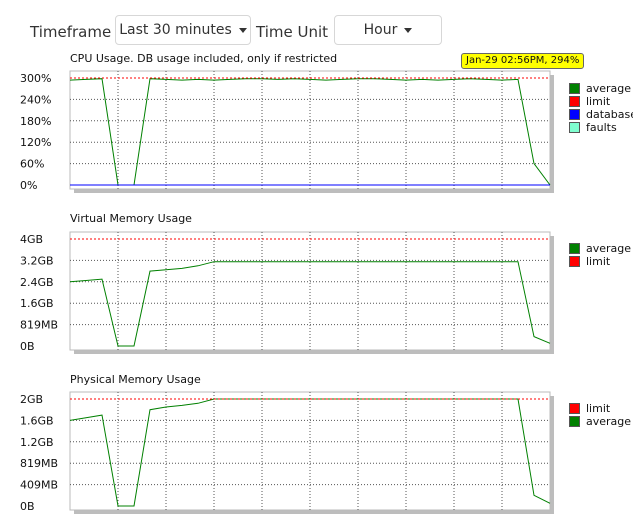  I want to click on virtual-memory-ytick-label: 3.2GB, so click(37, 260).